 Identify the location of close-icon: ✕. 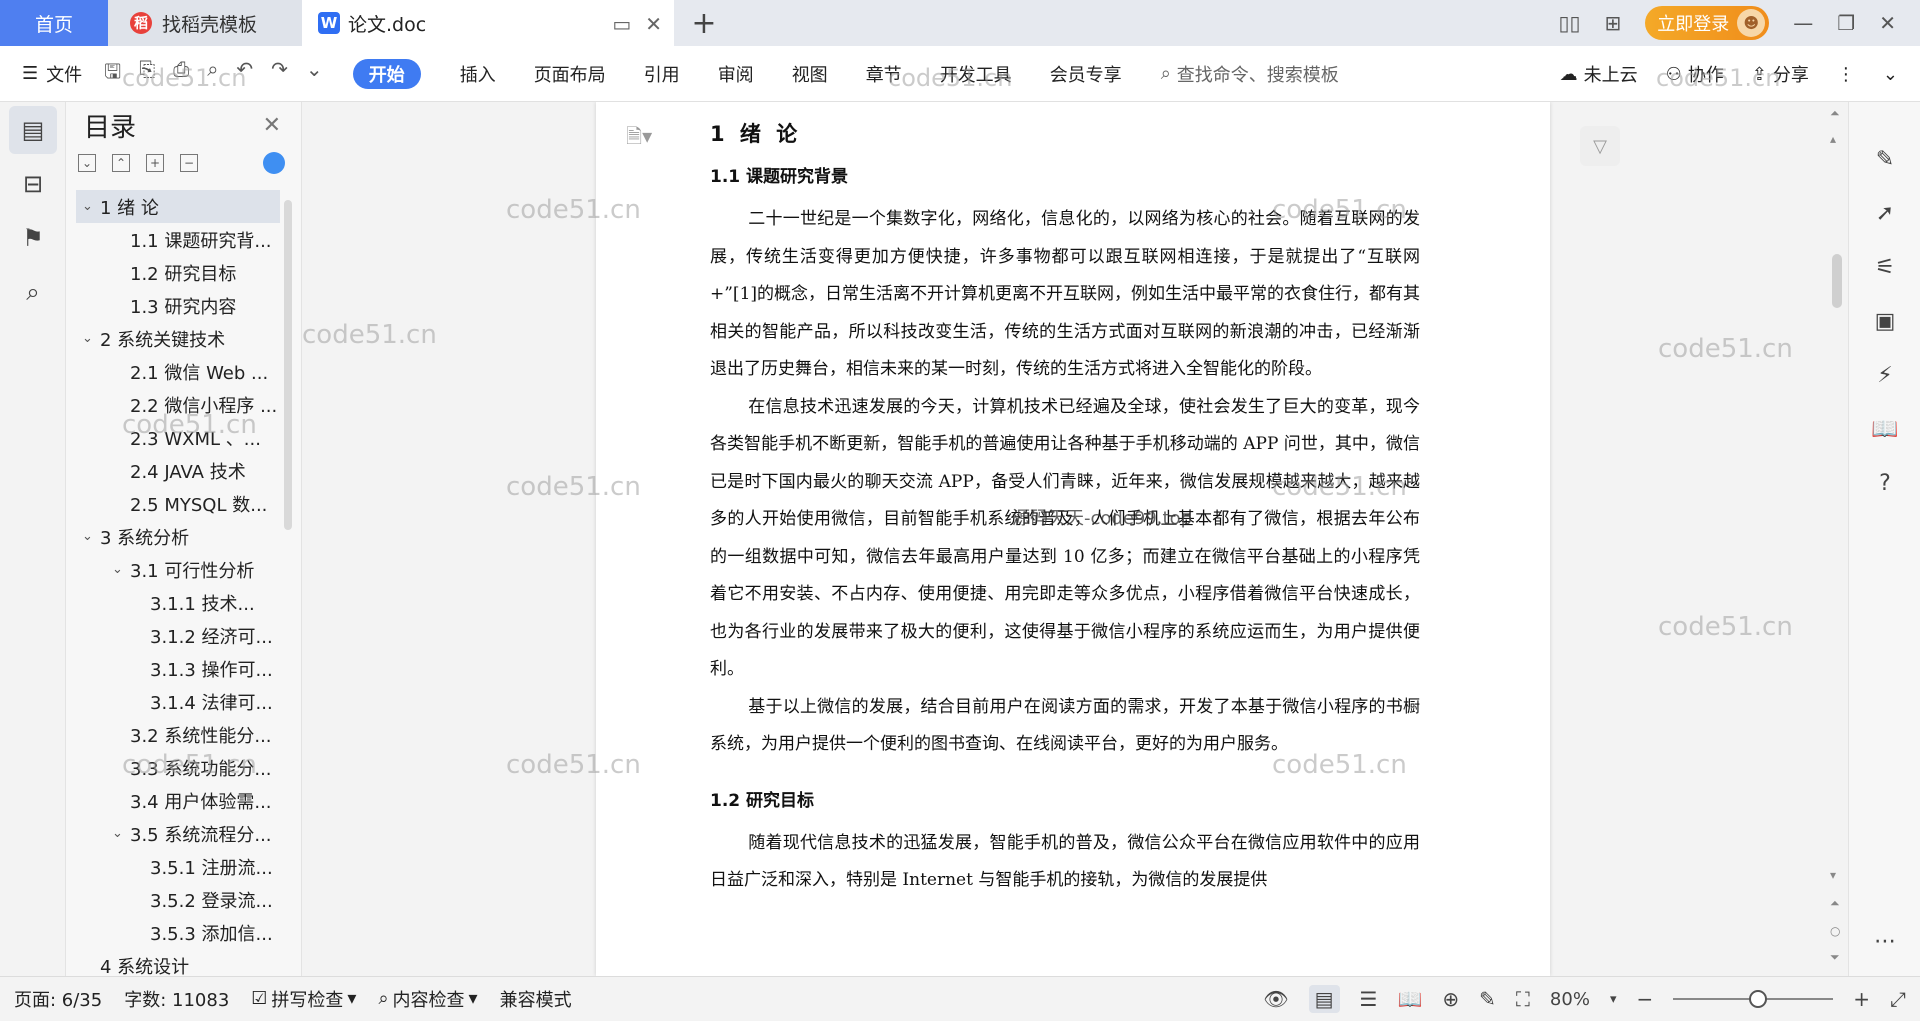
(272, 125).